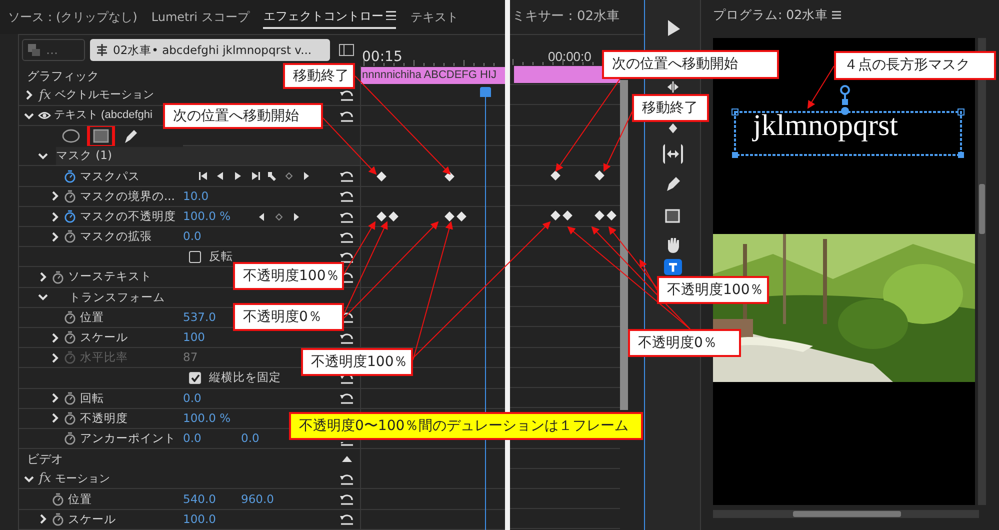 This screenshot has height=530, width=999. Describe the element at coordinates (71, 136) in the screenshot. I see `ellipse-icon` at that location.